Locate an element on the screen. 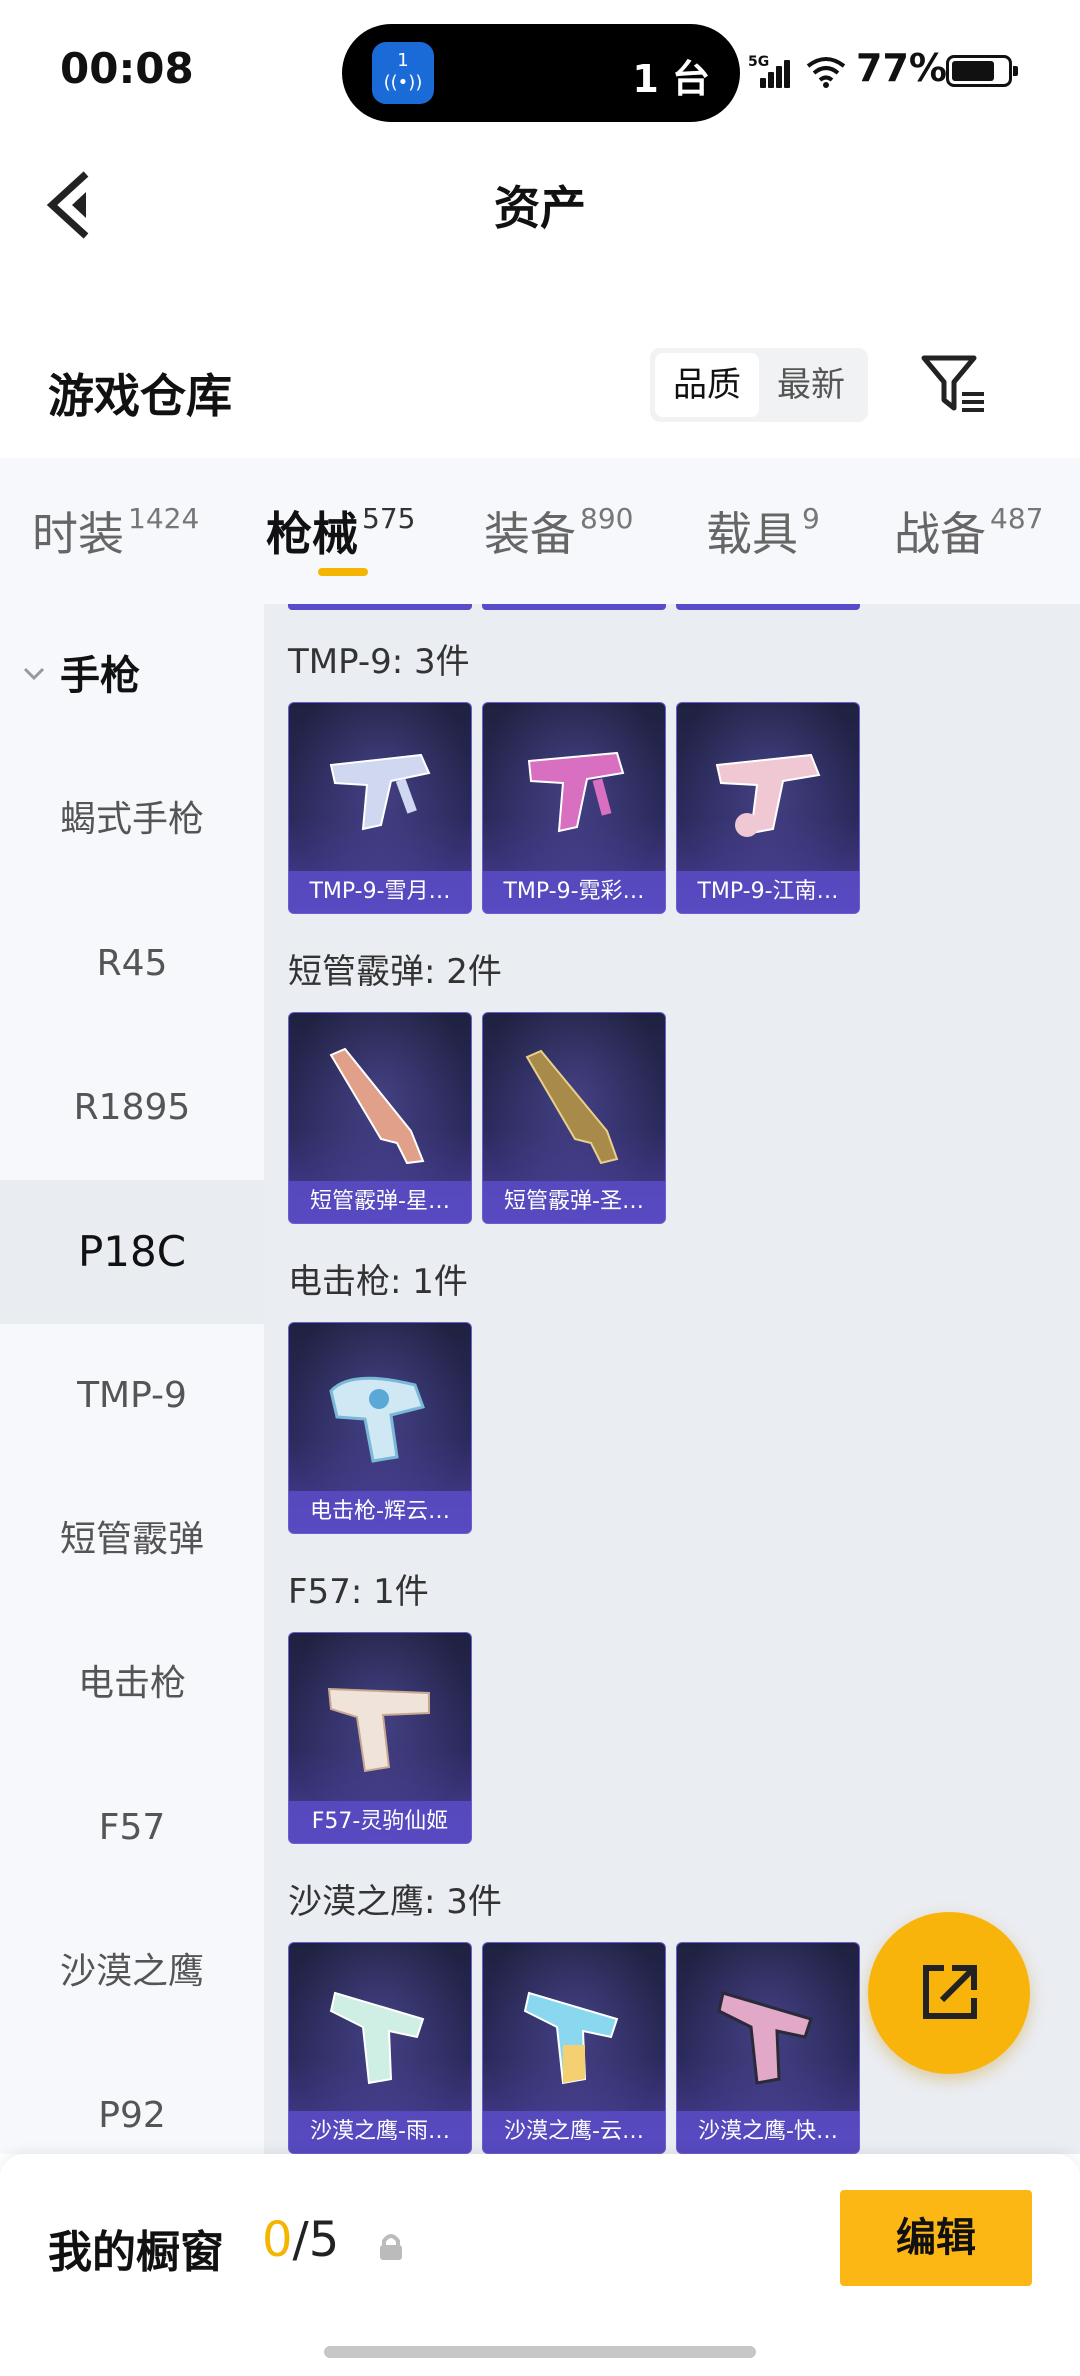 The height and width of the screenshot is (2376, 1080). battery-icon is located at coordinates (982, 71).